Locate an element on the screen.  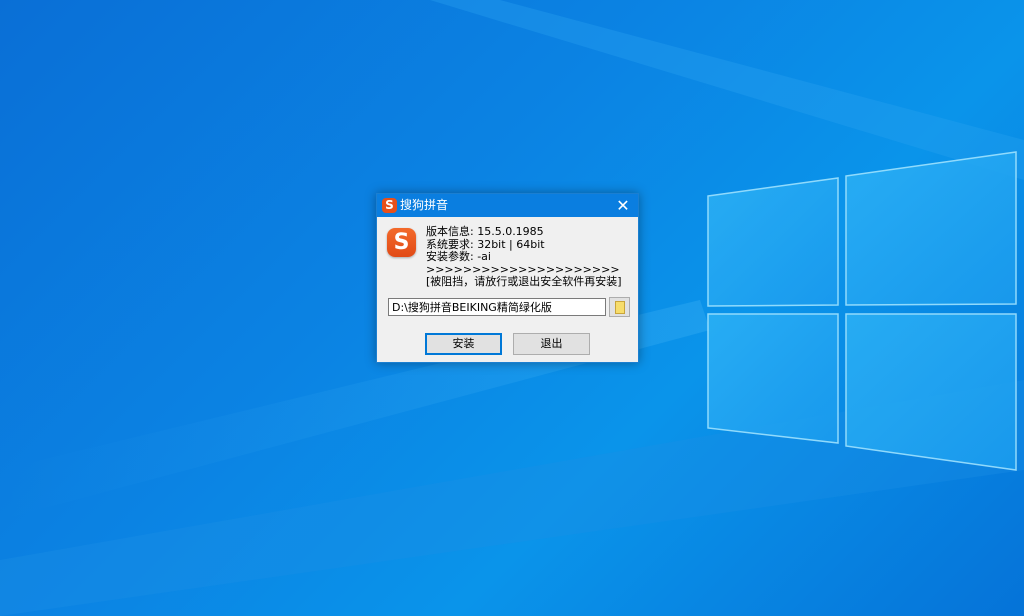
exit-button: 退出 is located at coordinates (551, 344).